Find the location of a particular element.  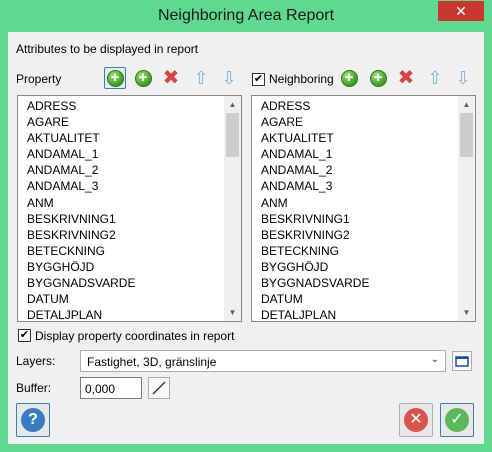

display-coords-checkbox: ✔ is located at coordinates (24, 335).